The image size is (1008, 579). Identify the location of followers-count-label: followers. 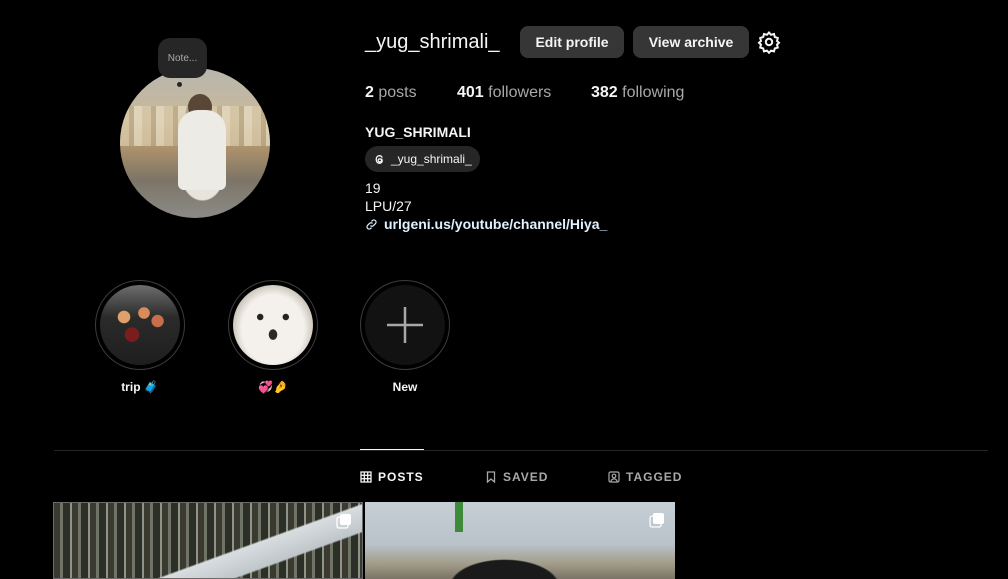
(520, 92).